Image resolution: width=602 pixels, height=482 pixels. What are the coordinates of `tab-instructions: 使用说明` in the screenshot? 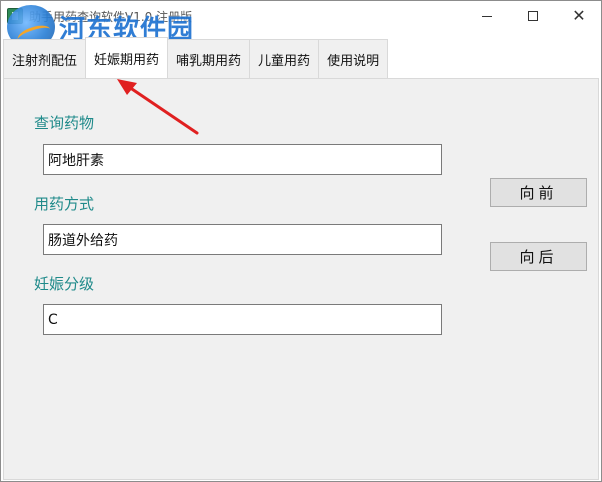 It's located at (353, 59).